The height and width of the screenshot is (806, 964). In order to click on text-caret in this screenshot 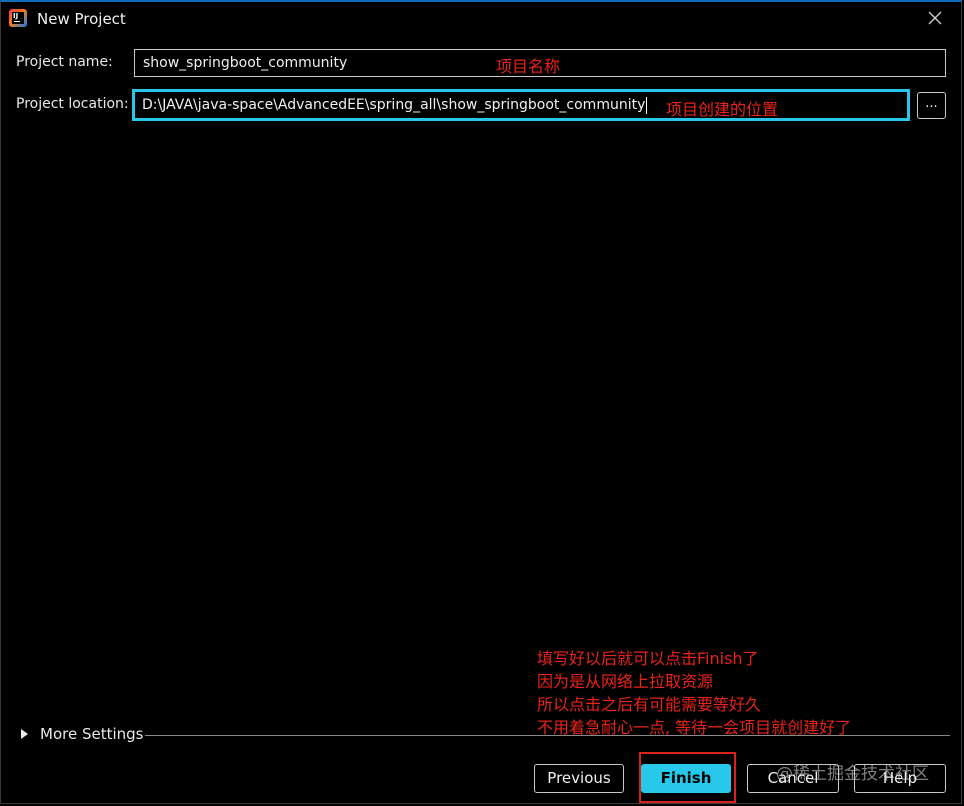, I will do `click(647, 105)`.